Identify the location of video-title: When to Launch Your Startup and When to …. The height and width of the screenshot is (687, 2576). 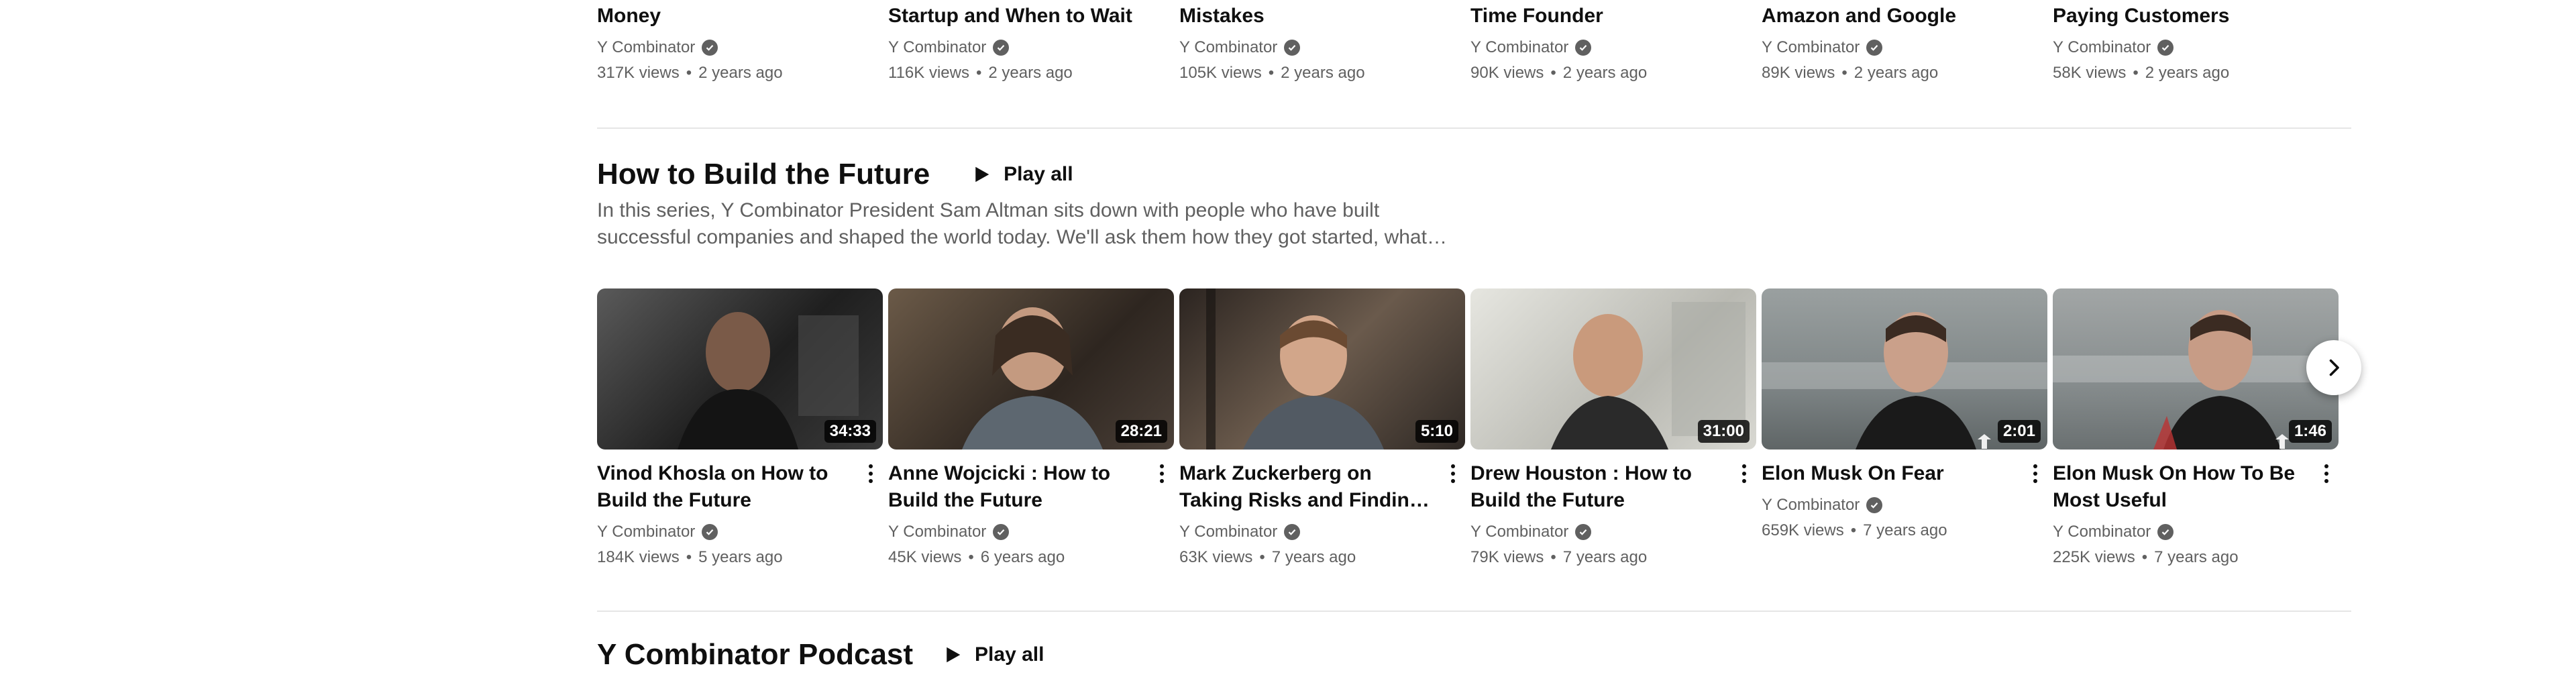
(1031, 15).